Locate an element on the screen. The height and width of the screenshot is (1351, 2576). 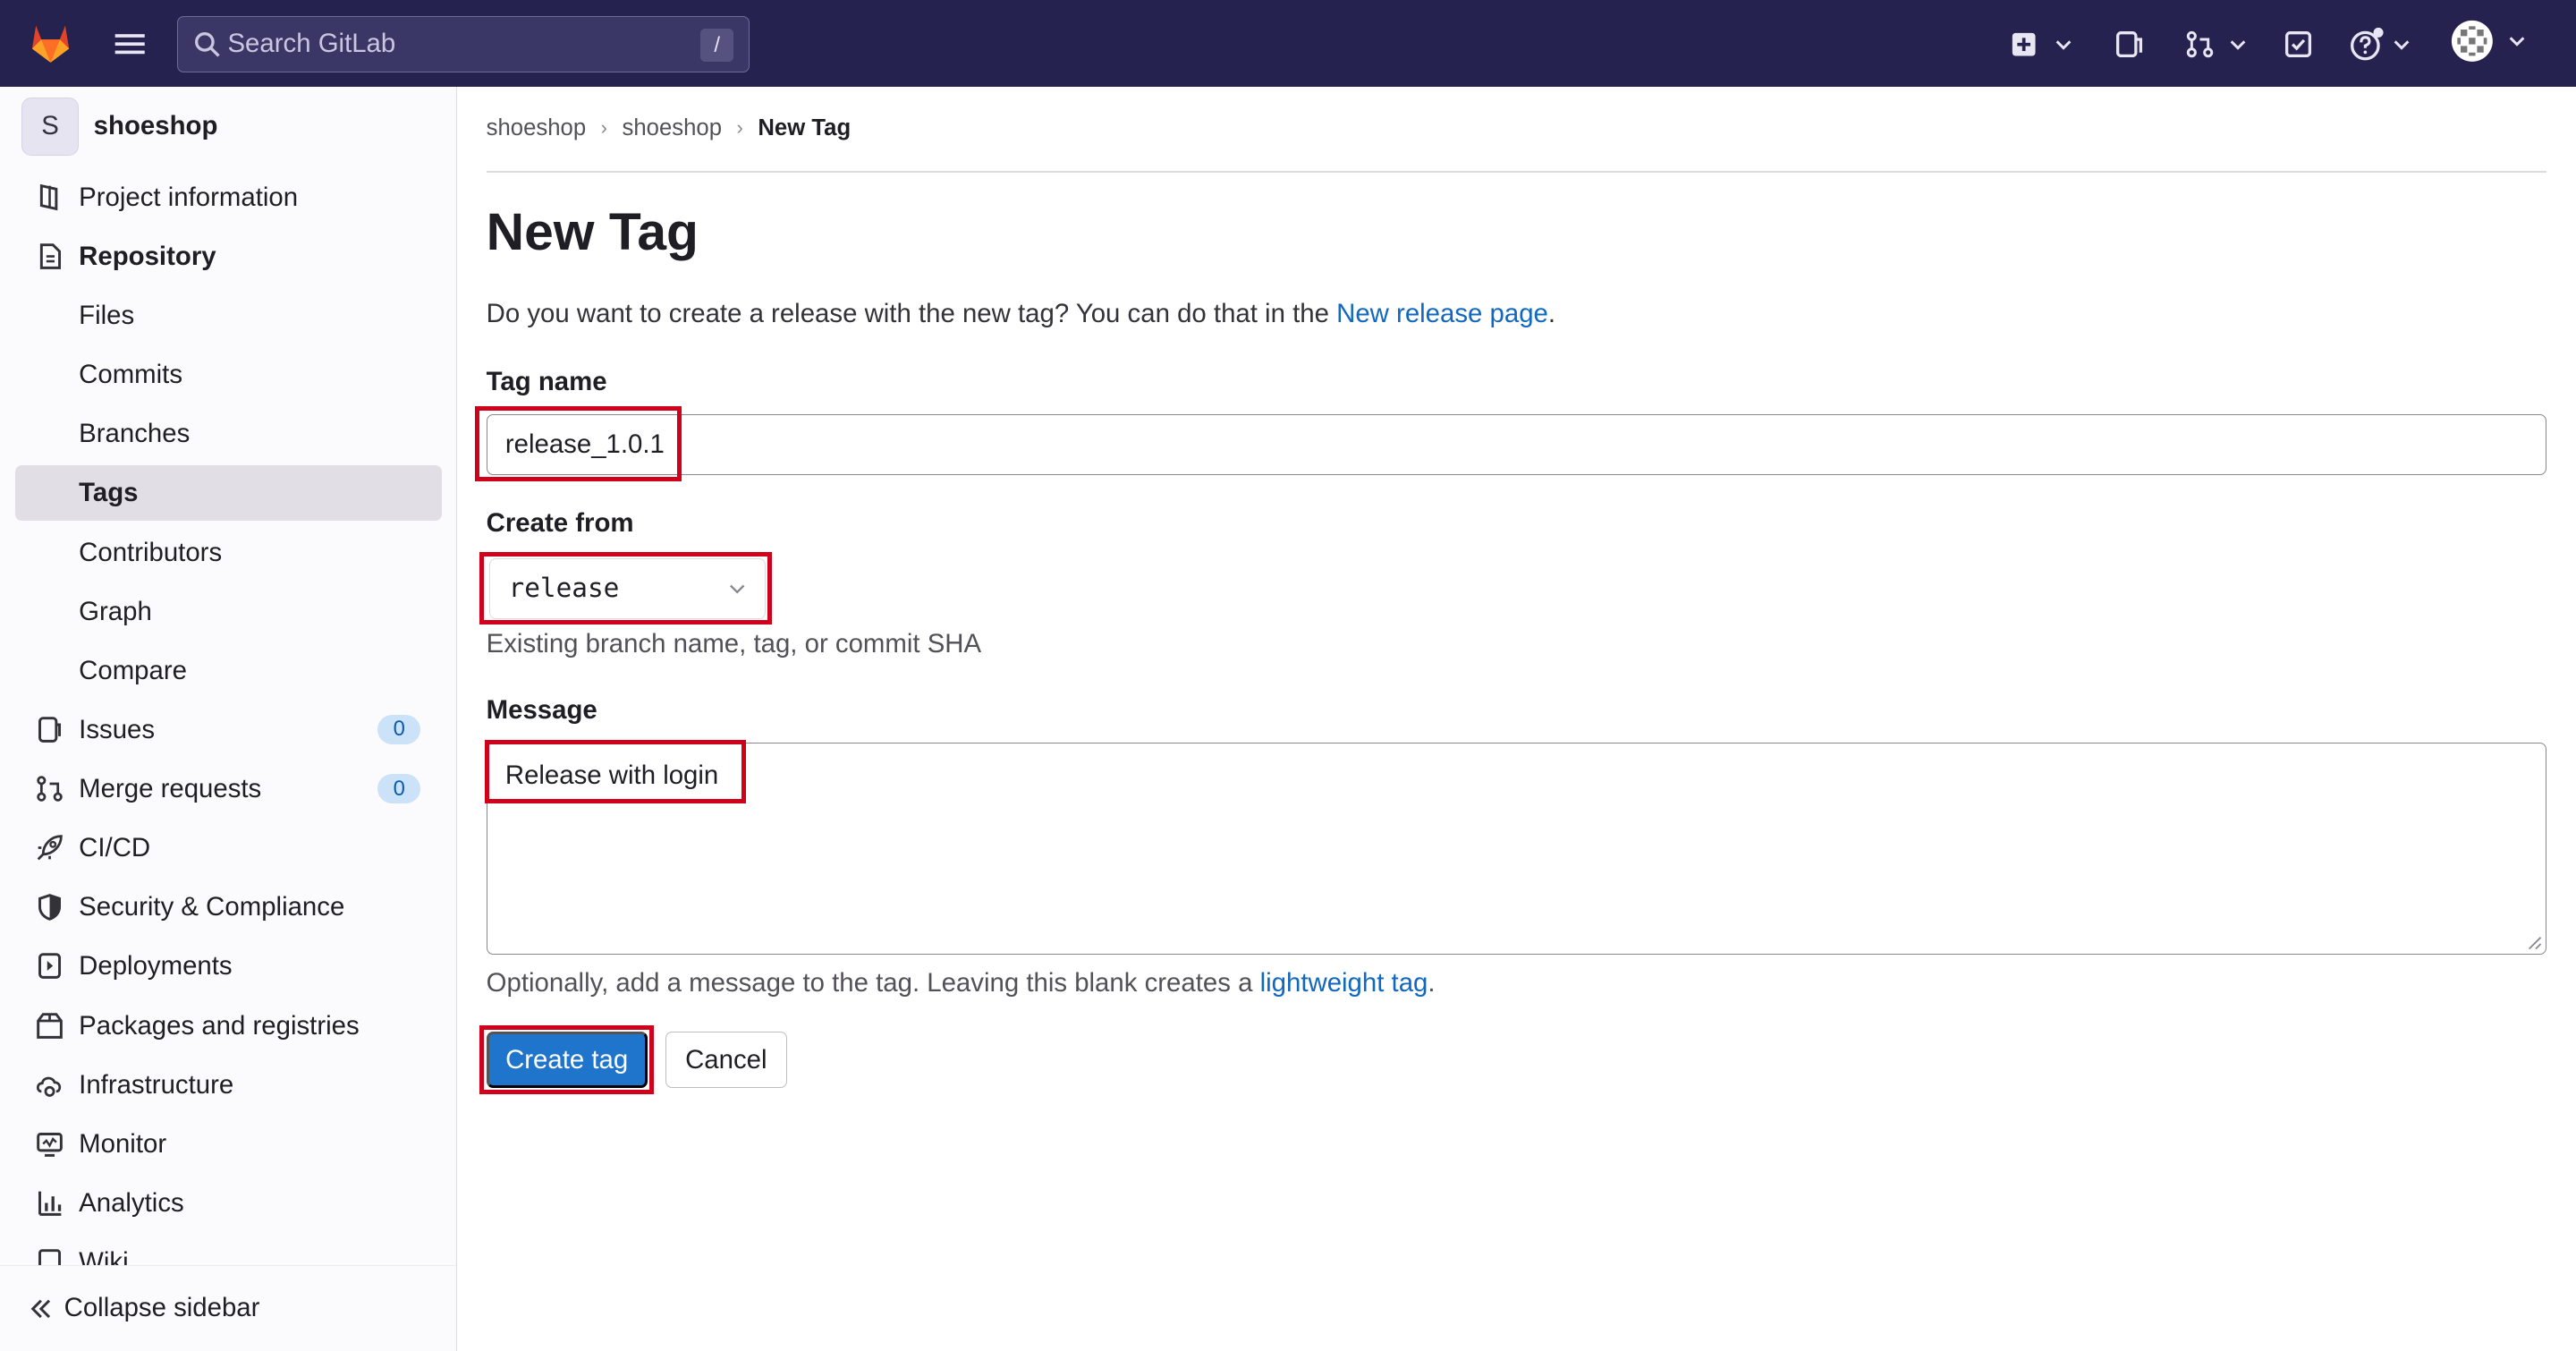
breadcrumb-item-current: New Tag is located at coordinates (804, 128).